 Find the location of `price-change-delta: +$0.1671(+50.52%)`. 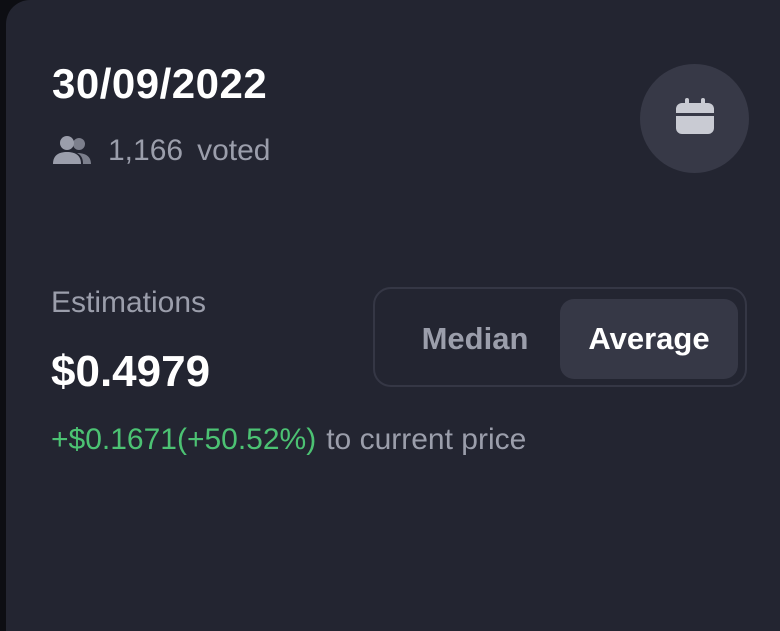

price-change-delta: +$0.1671(+50.52%) is located at coordinates (184, 439).